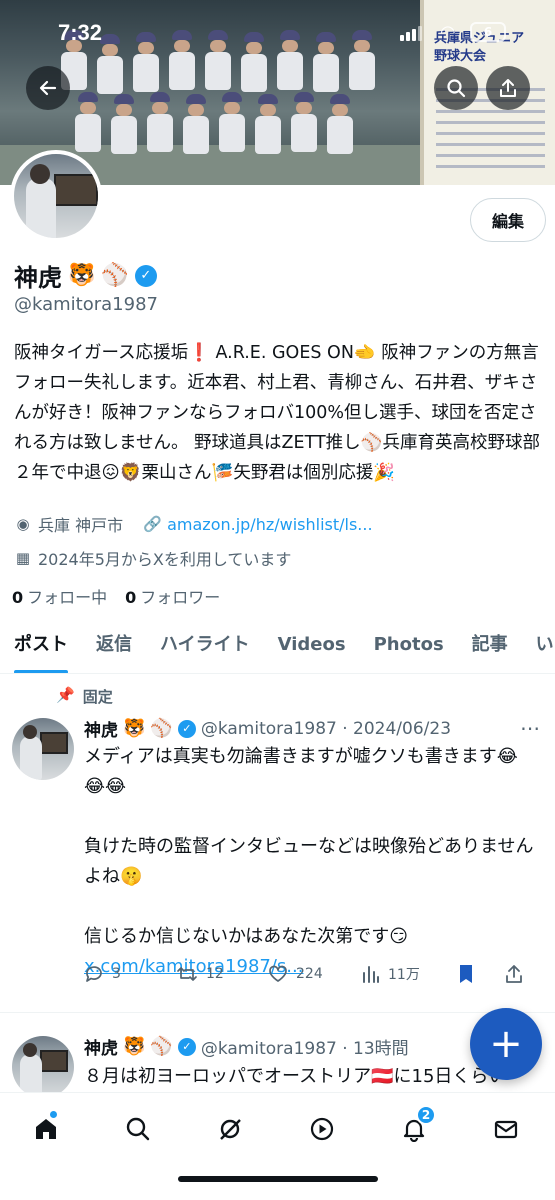 This screenshot has width=555, height=1200. I want to click on tab-photos: Photos, so click(409, 650).